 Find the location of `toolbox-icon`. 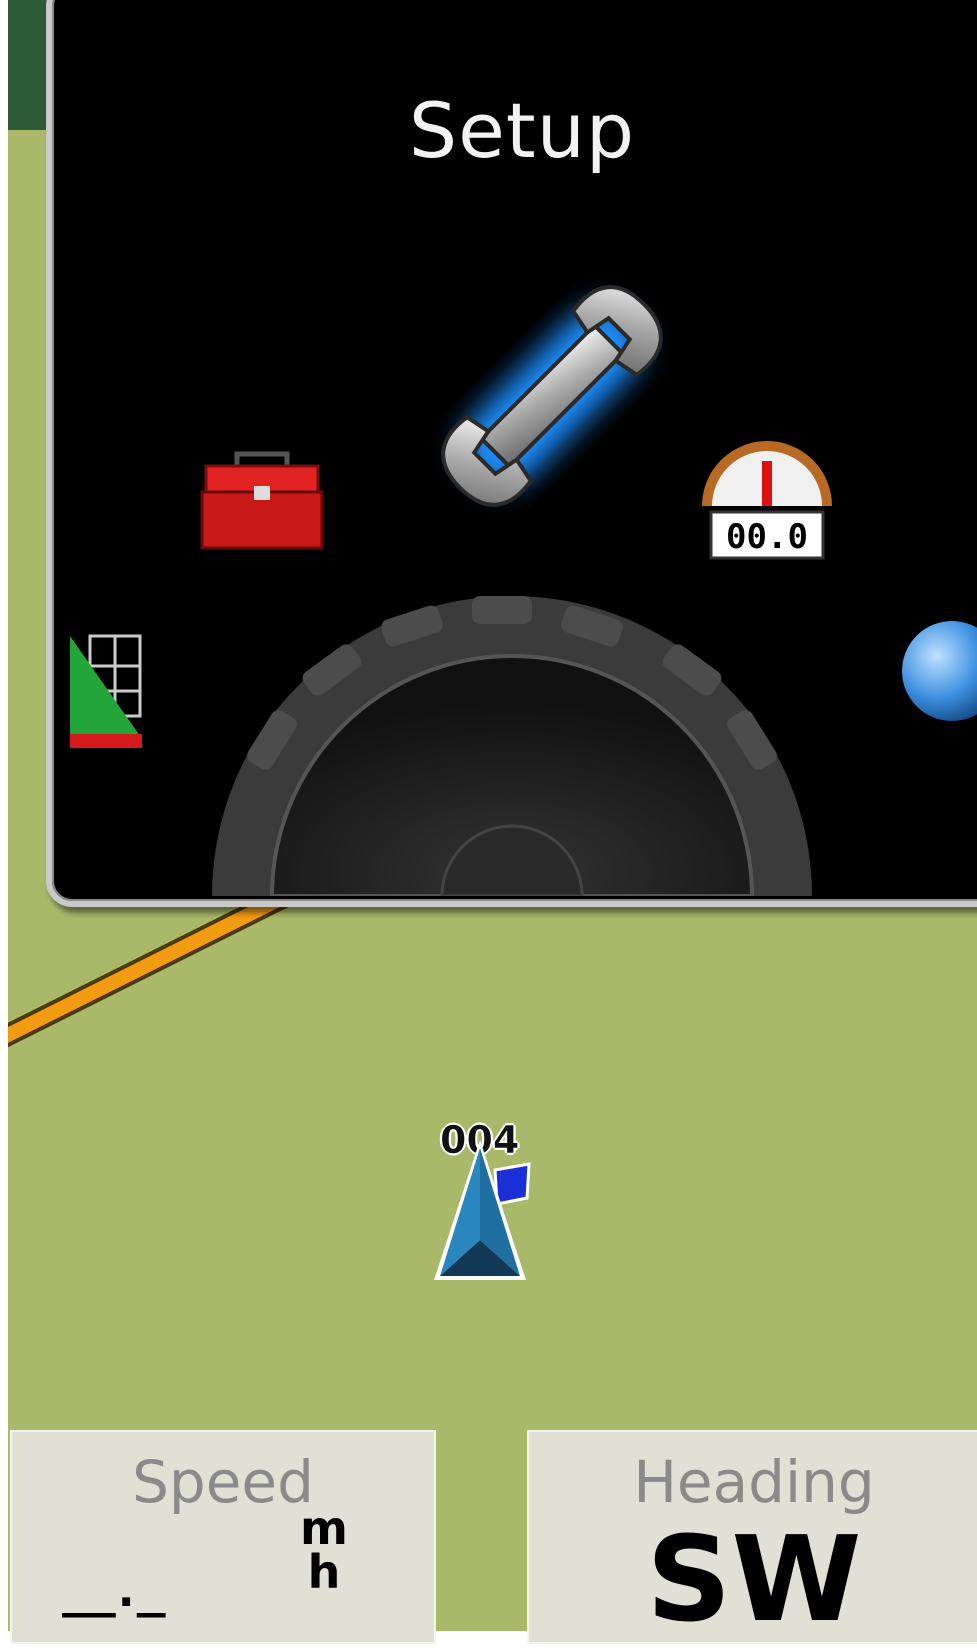

toolbox-icon is located at coordinates (262, 501).